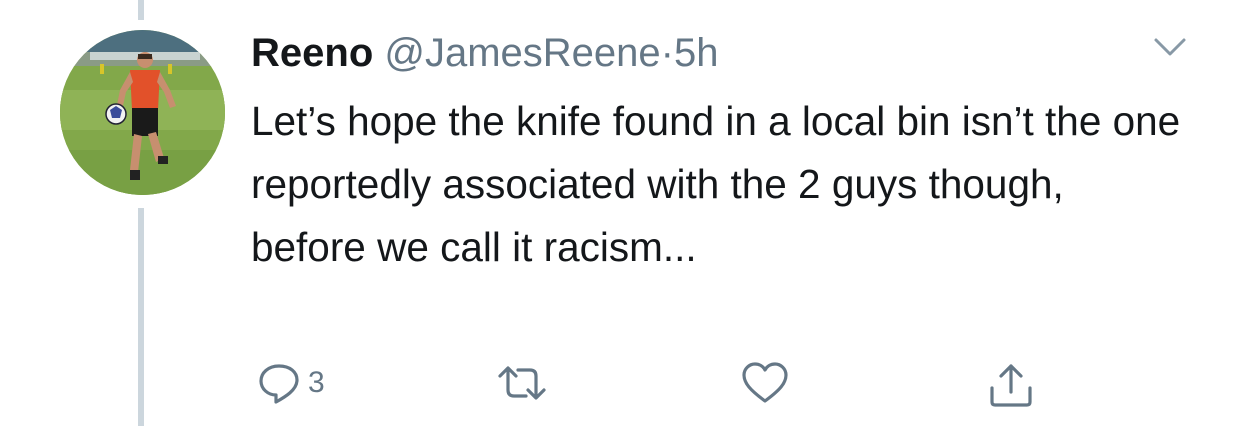 This screenshot has width=1242, height=426. I want to click on share-button, so click(1011, 385).